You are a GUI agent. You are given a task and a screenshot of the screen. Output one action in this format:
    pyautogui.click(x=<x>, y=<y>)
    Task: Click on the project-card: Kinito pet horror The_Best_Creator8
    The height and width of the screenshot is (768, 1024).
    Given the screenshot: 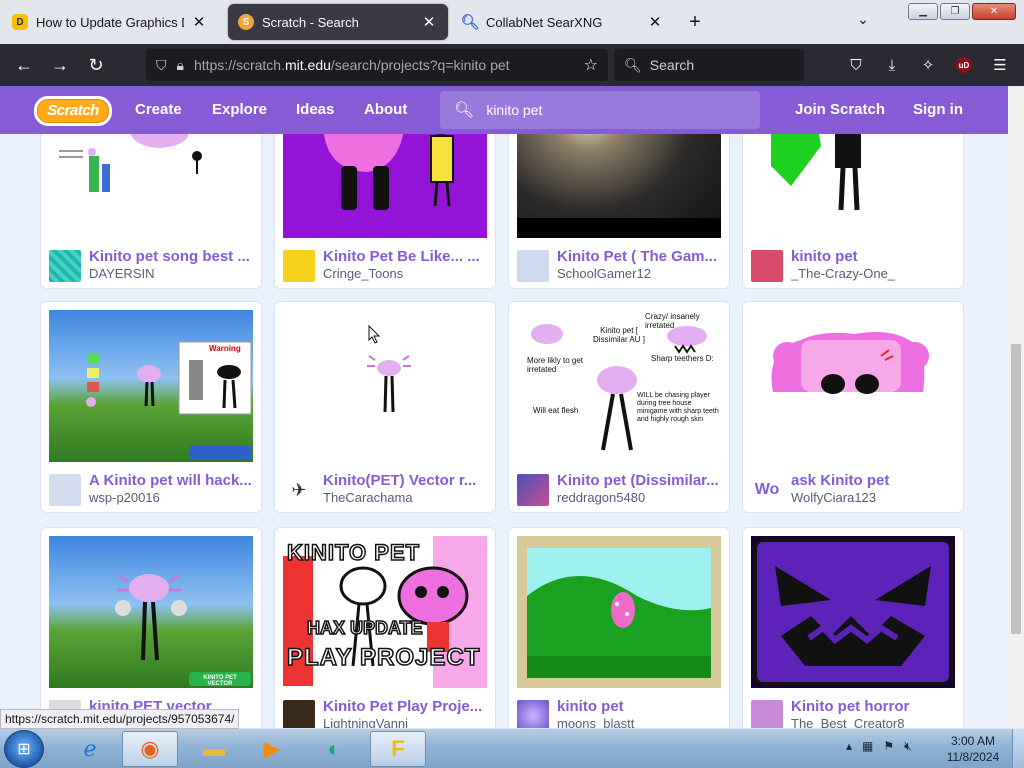 What is the action you would take?
    pyautogui.click(x=853, y=627)
    